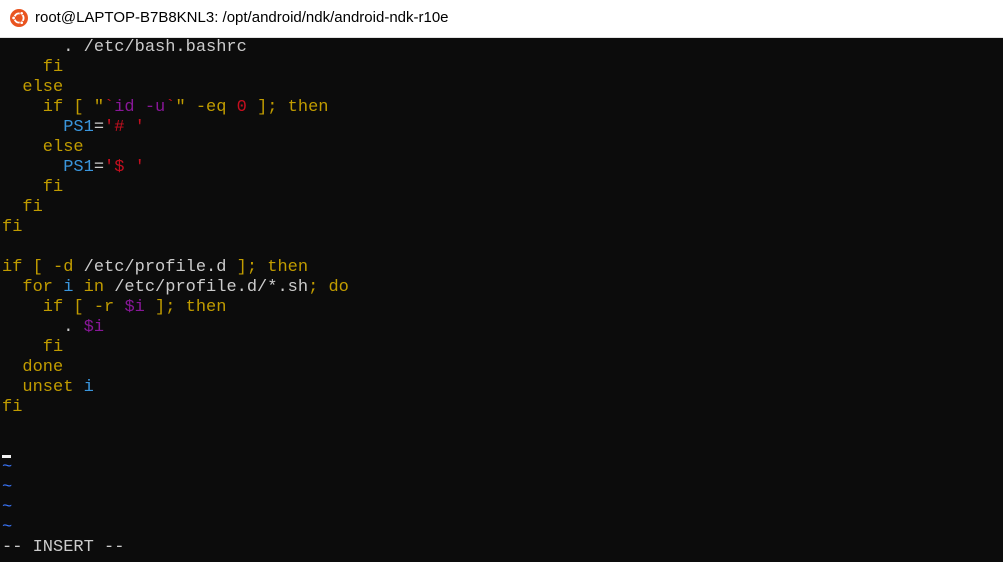 Image resolution: width=1003 pixels, height=562 pixels. I want to click on code-token: " -eq, so click(206, 107).